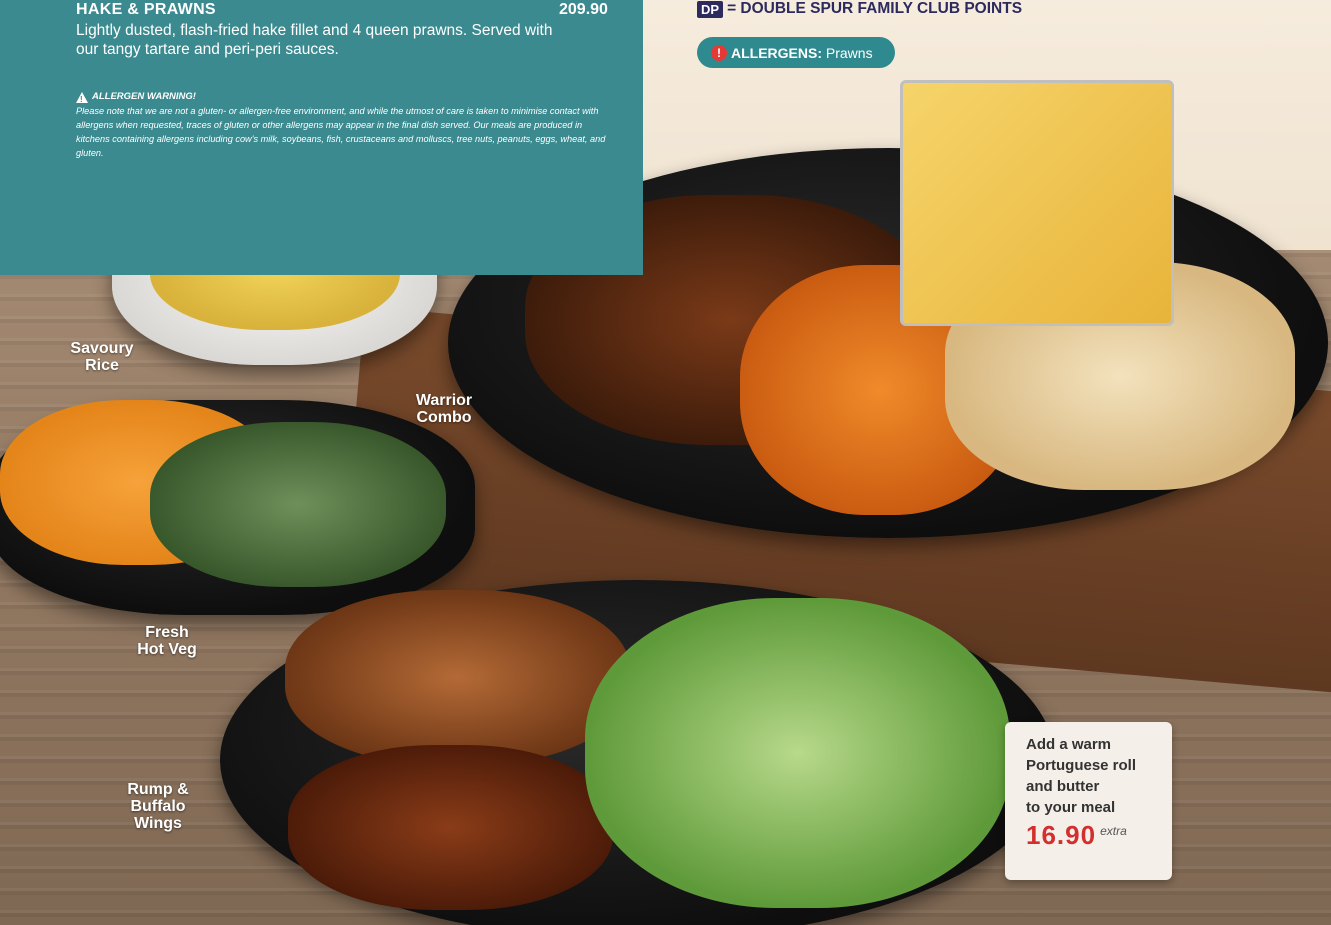 The width and height of the screenshot is (1331, 925). Describe the element at coordinates (167, 641) in the screenshot. I see `label-fresh-hot-veg: Fresh Hot Veg` at that location.